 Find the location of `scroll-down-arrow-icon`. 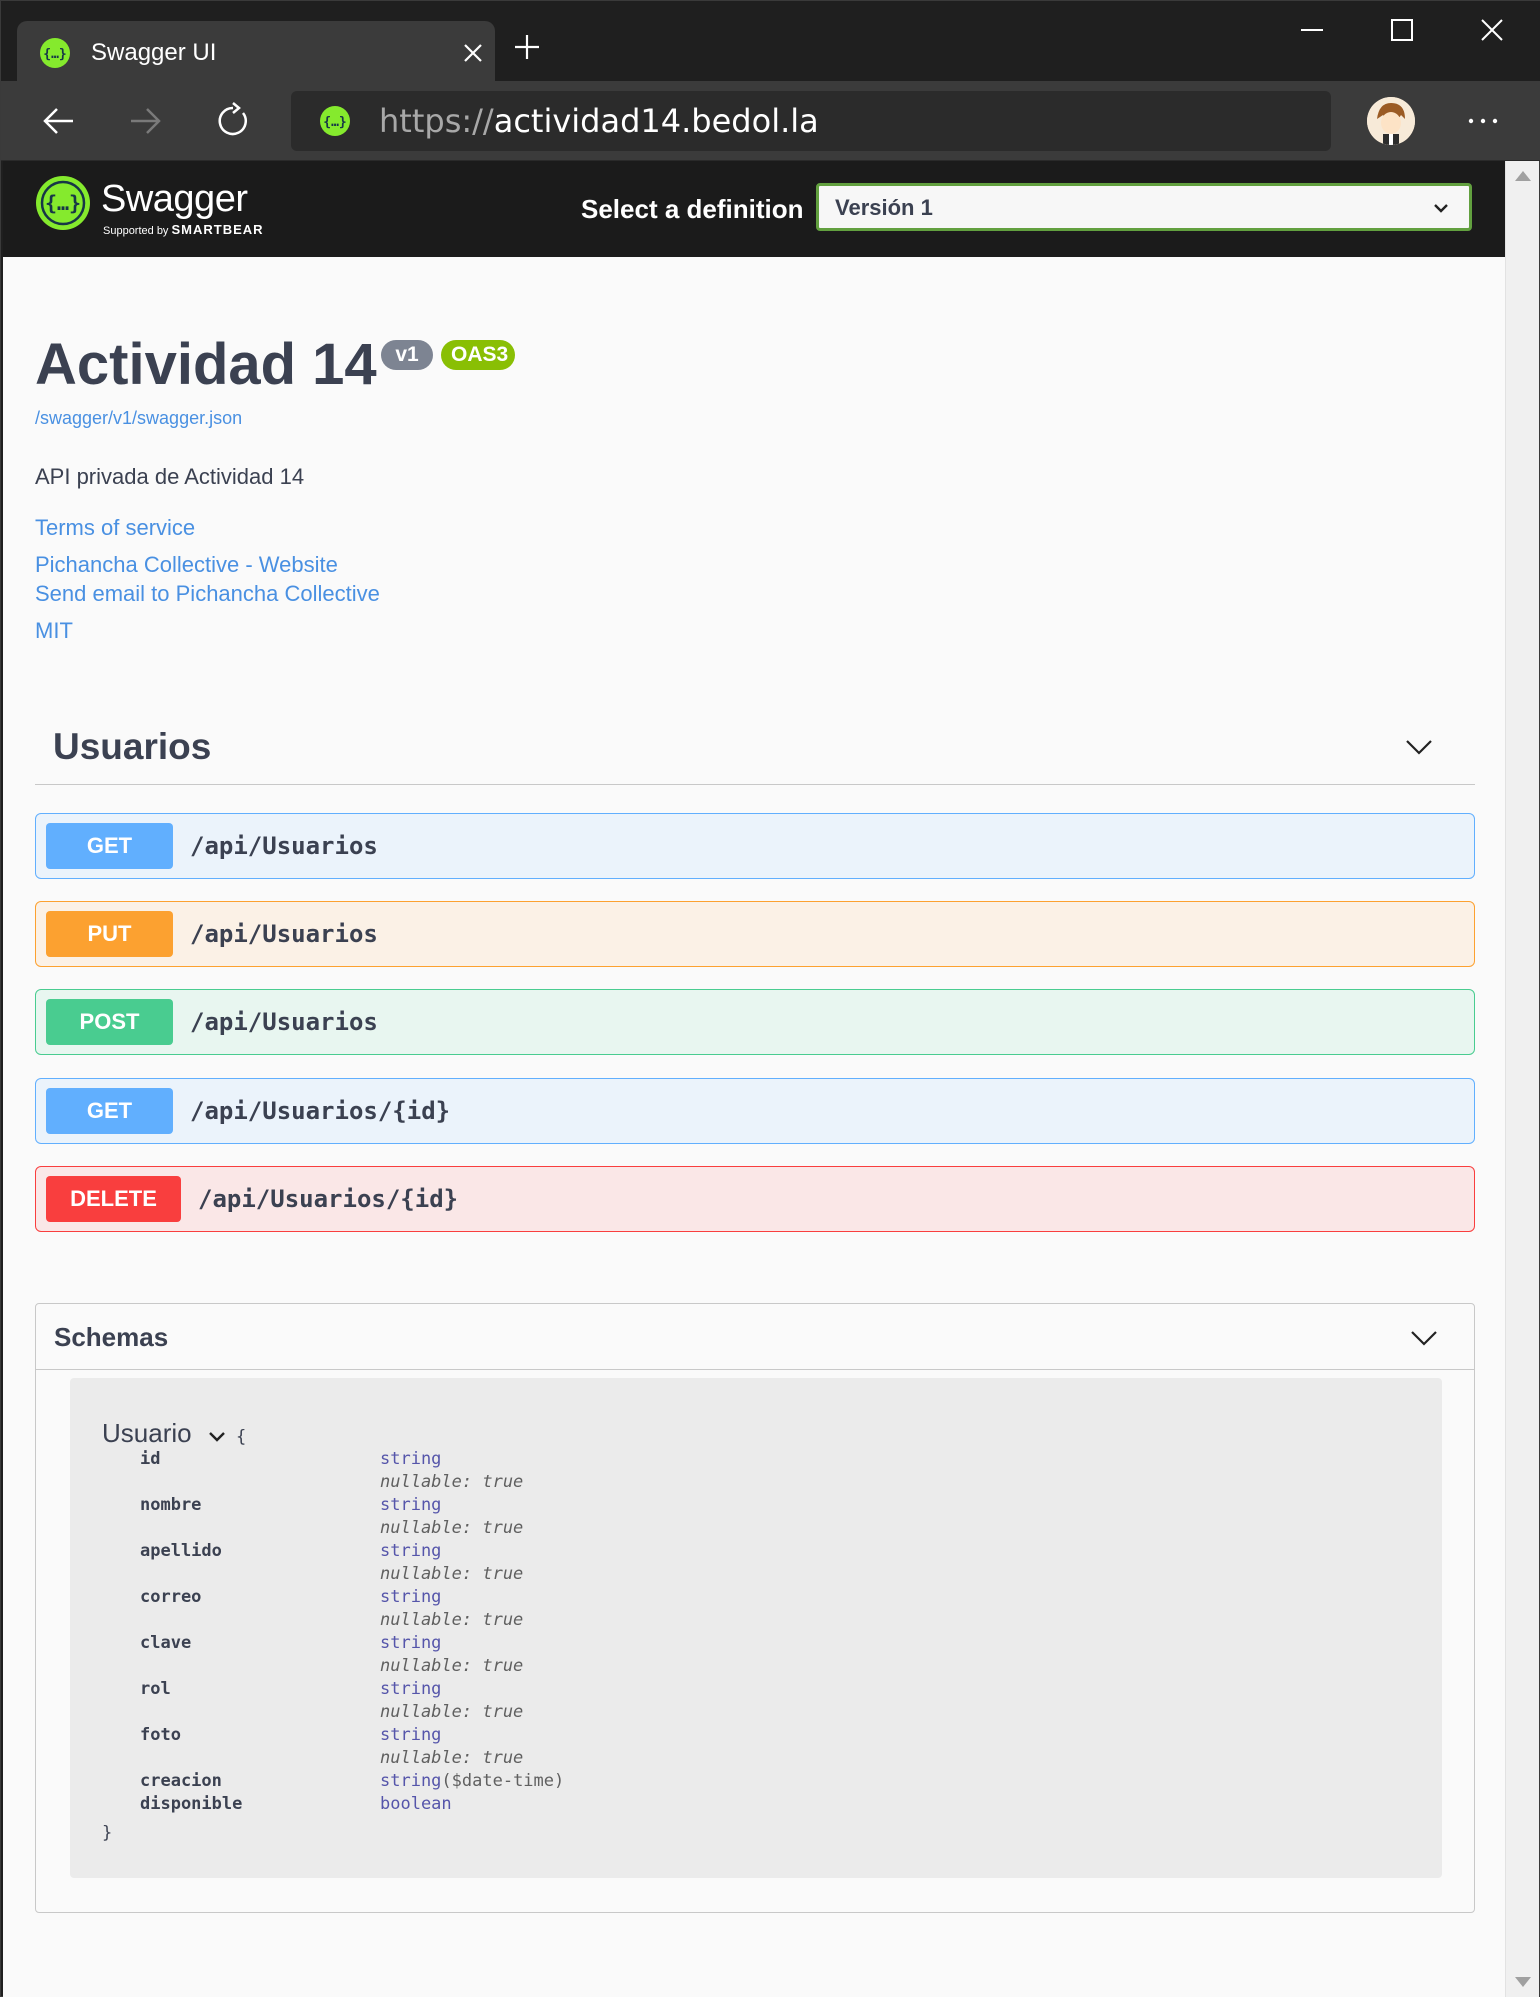

scroll-down-arrow-icon is located at coordinates (1523, 1982).